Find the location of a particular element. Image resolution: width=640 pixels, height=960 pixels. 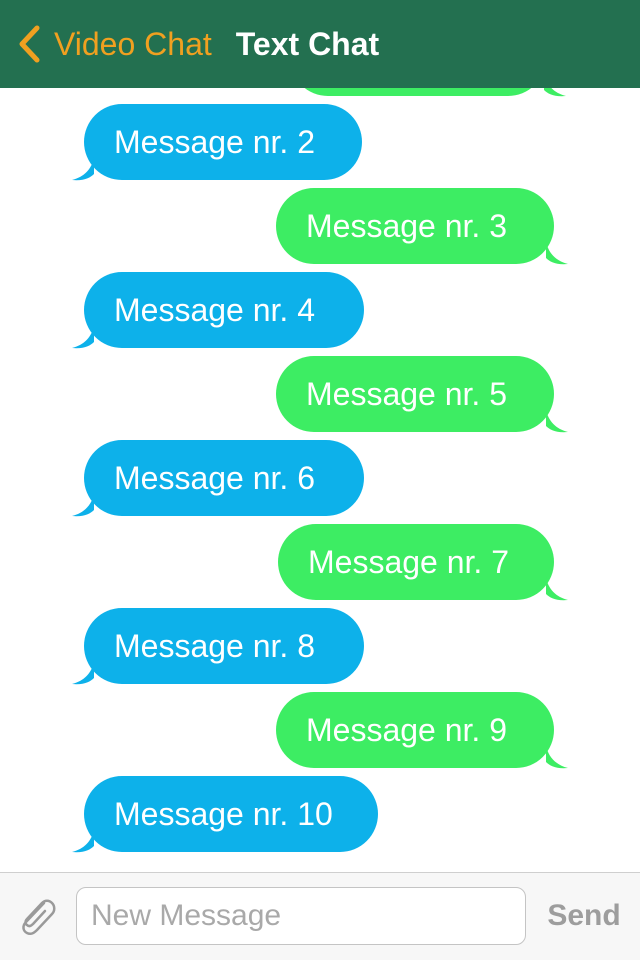

chevron-left-icon is located at coordinates (29, 44).